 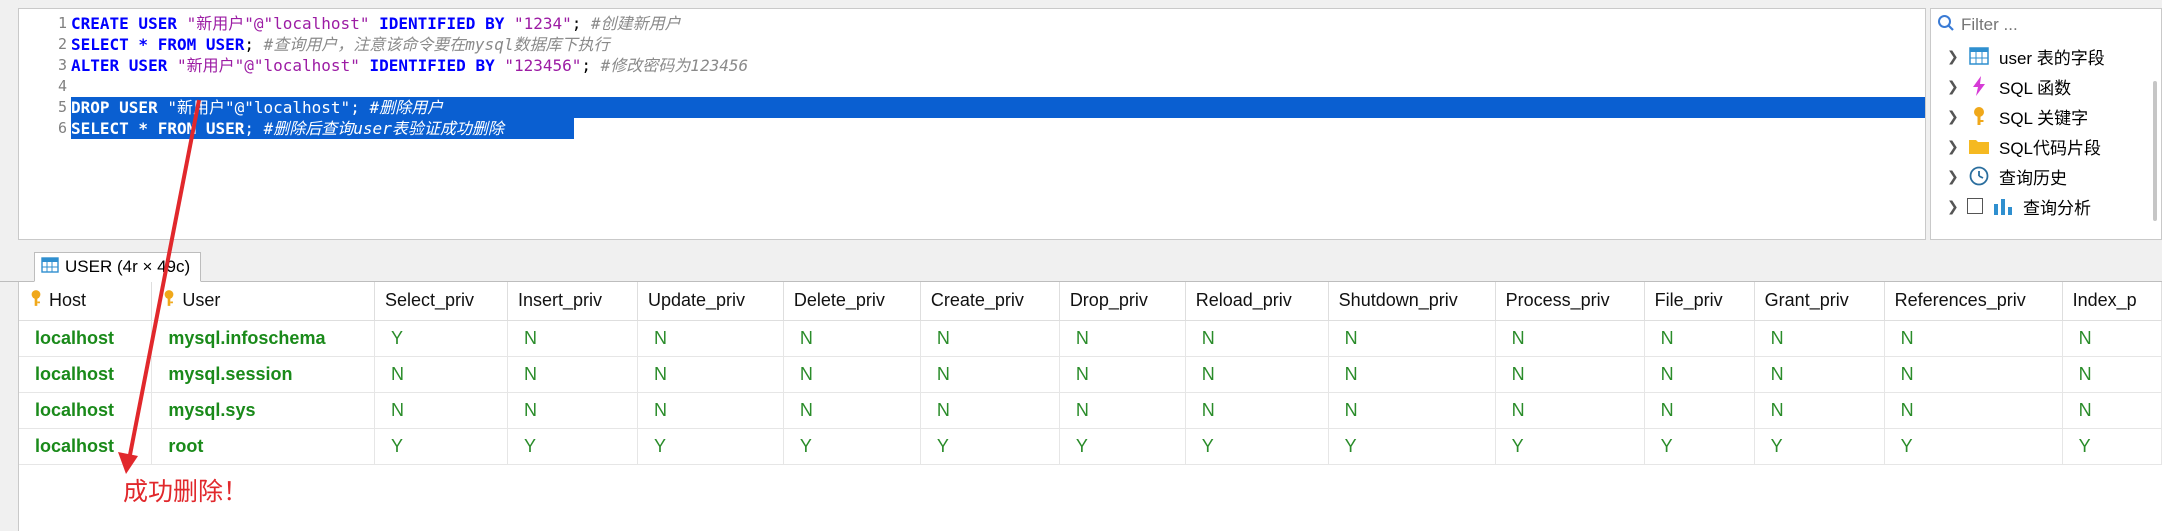 What do you see at coordinates (1570, 301) in the screenshot?
I see `column-header: Process_priv` at bounding box center [1570, 301].